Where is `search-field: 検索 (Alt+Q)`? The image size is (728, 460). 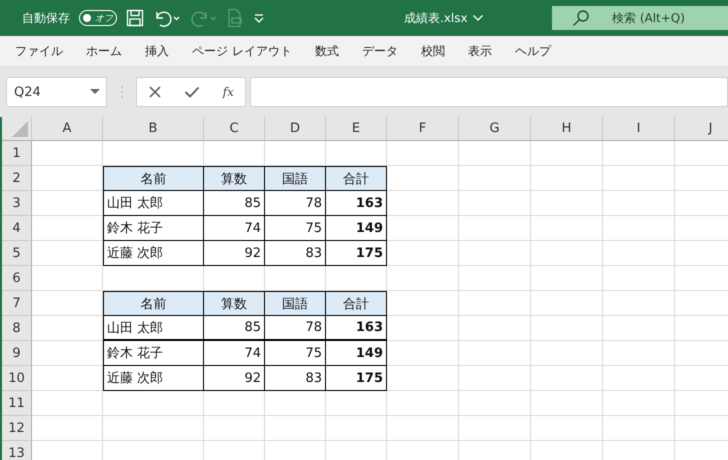
search-field: 検索 (Alt+Q) is located at coordinates (640, 18).